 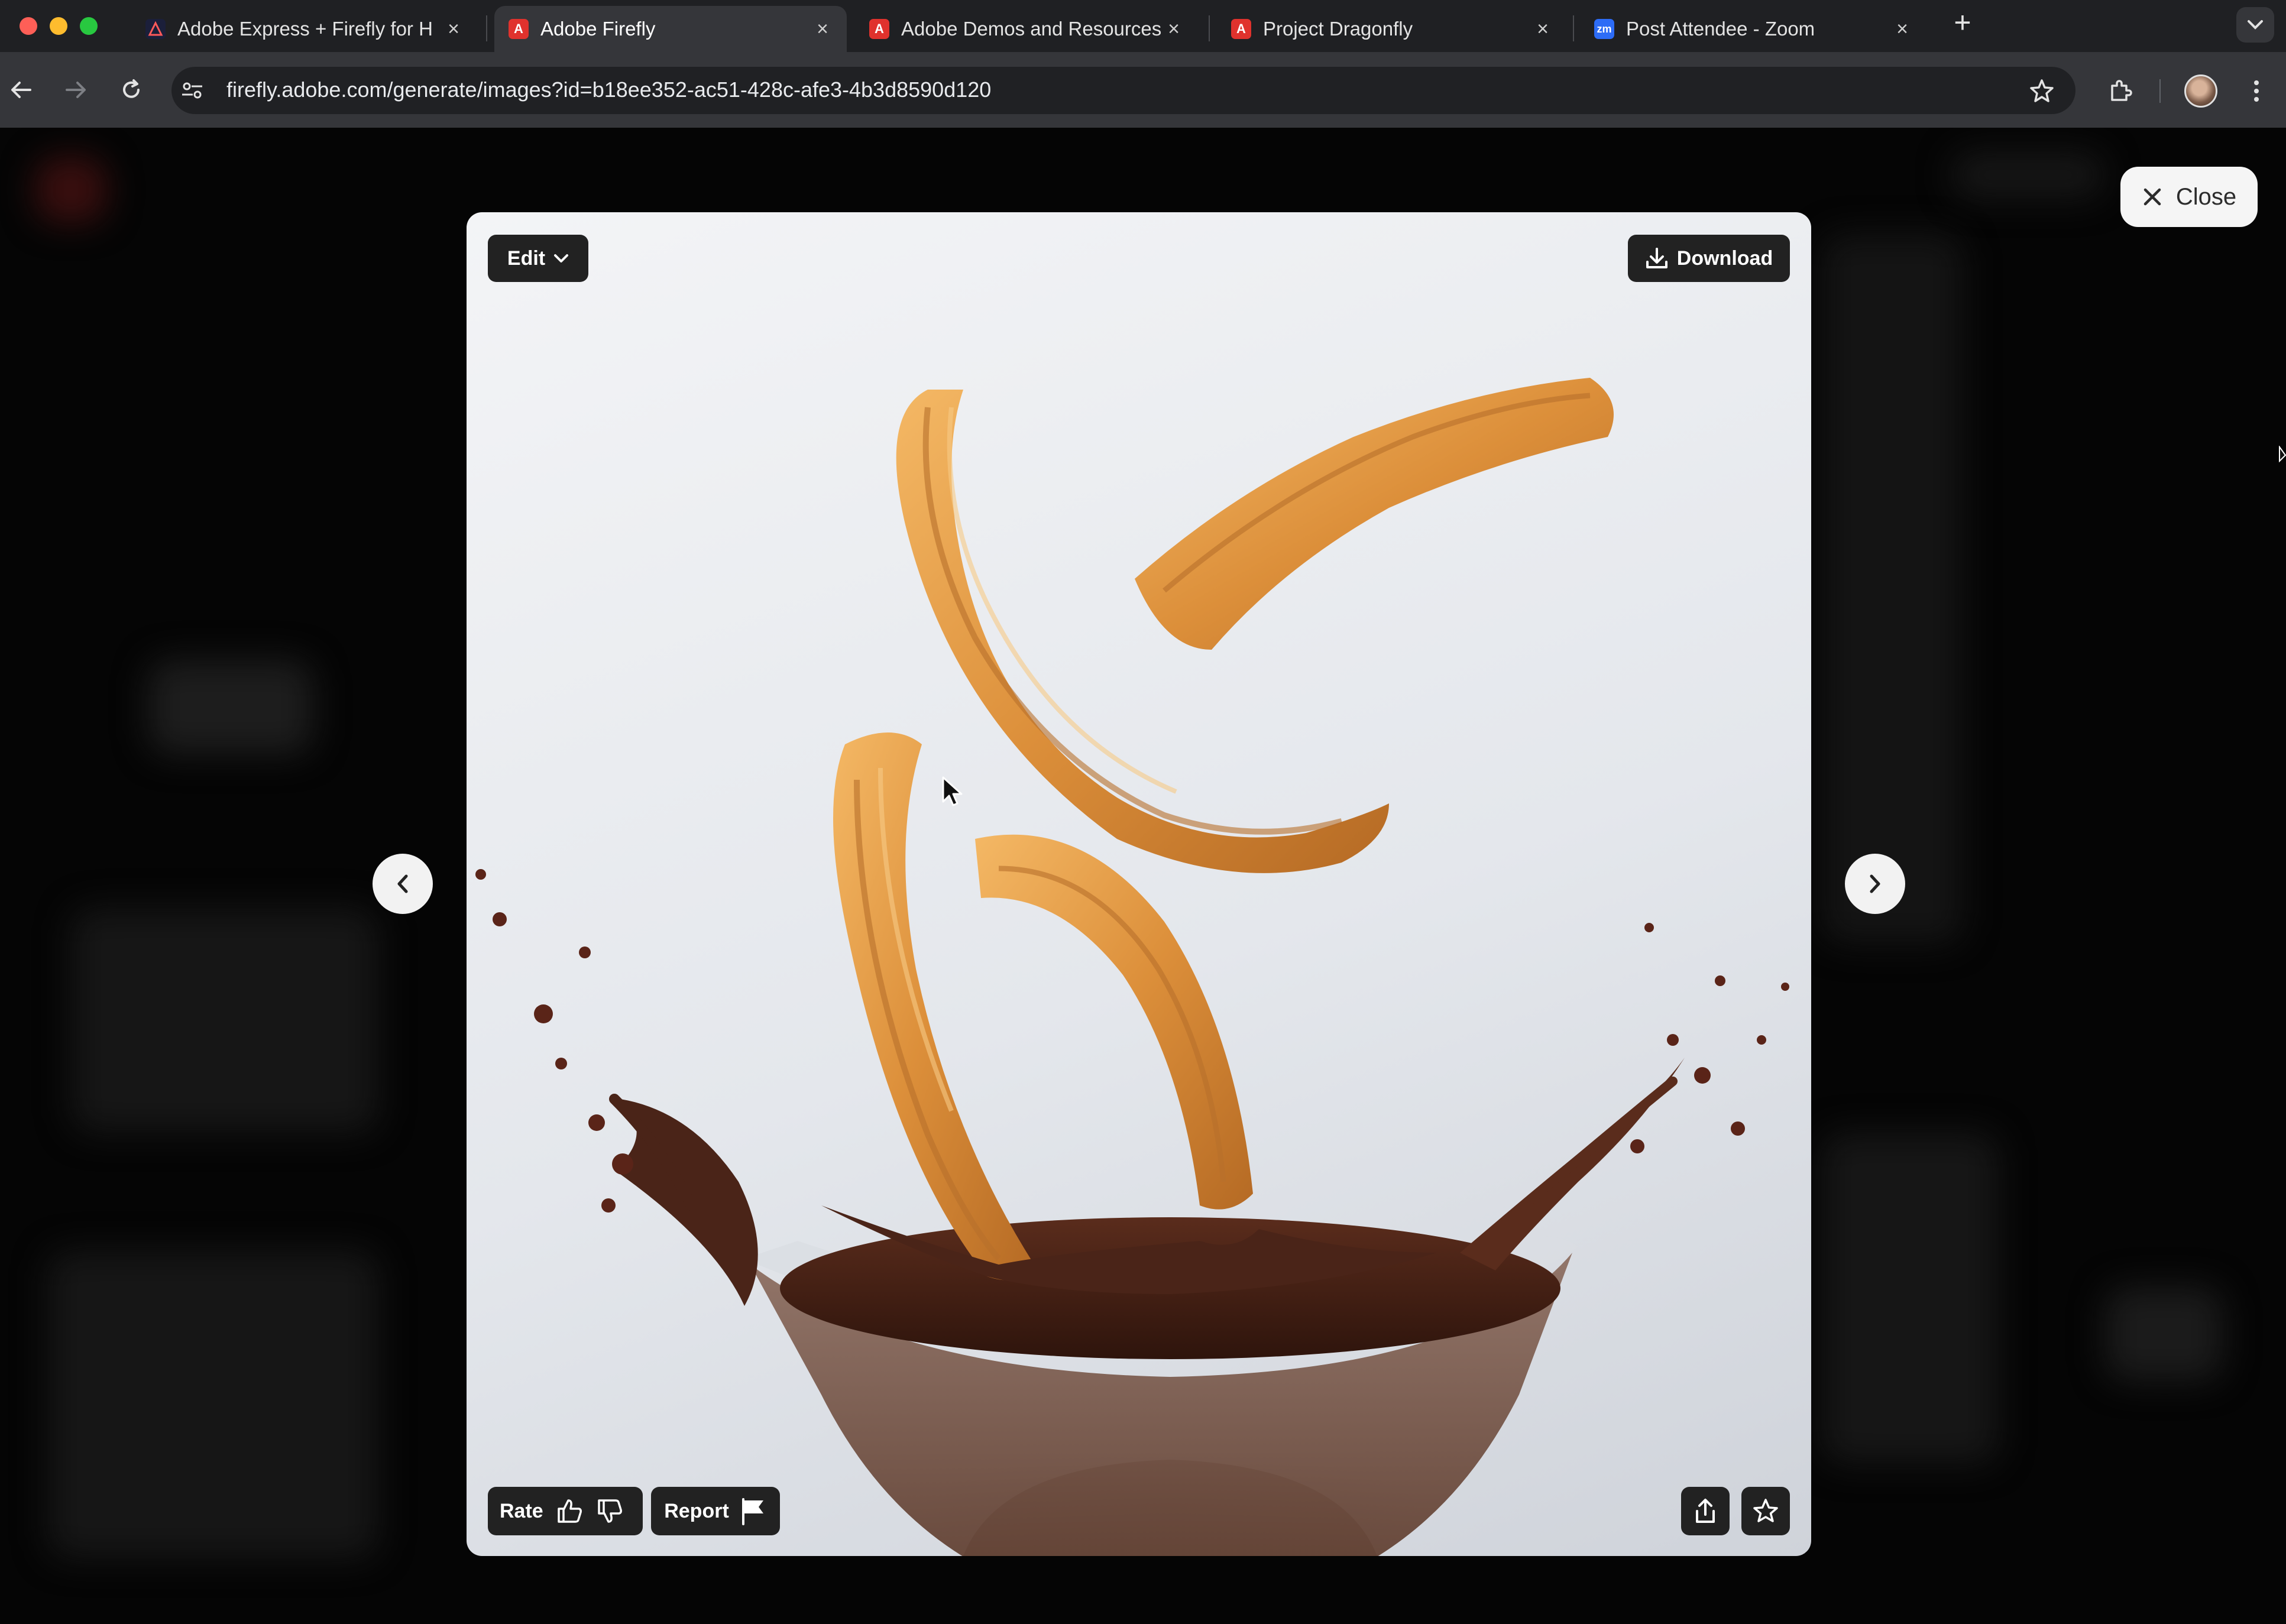 I want to click on reload-icon, so click(x=131, y=88).